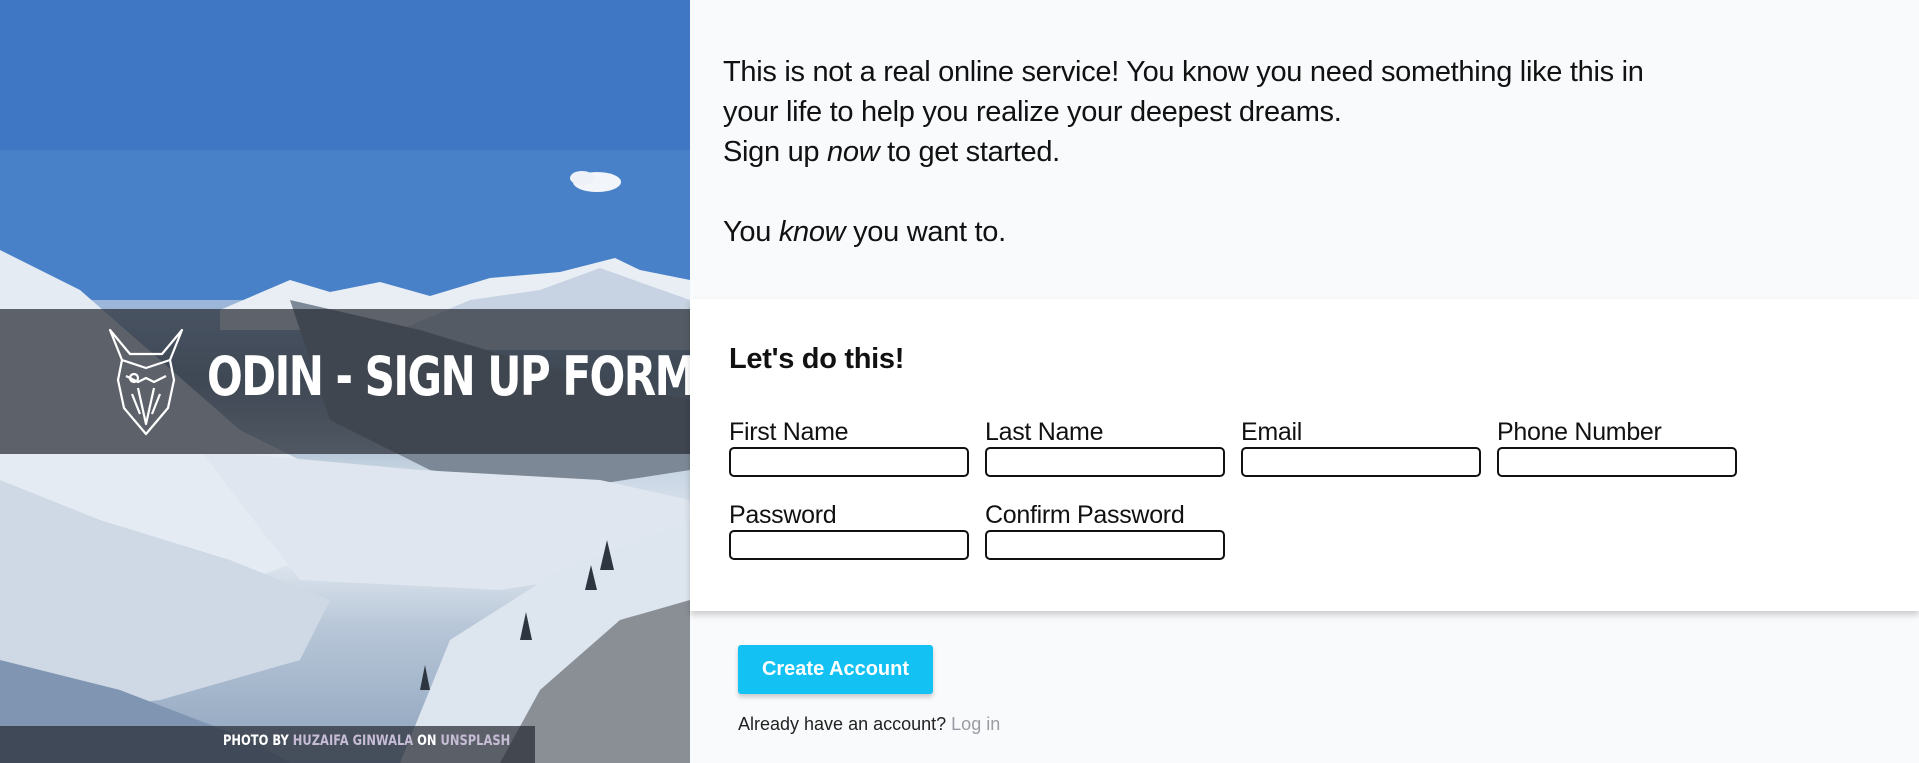 The width and height of the screenshot is (1919, 763). What do you see at coordinates (817, 359) in the screenshot?
I see `form-heading: Let's do this!` at bounding box center [817, 359].